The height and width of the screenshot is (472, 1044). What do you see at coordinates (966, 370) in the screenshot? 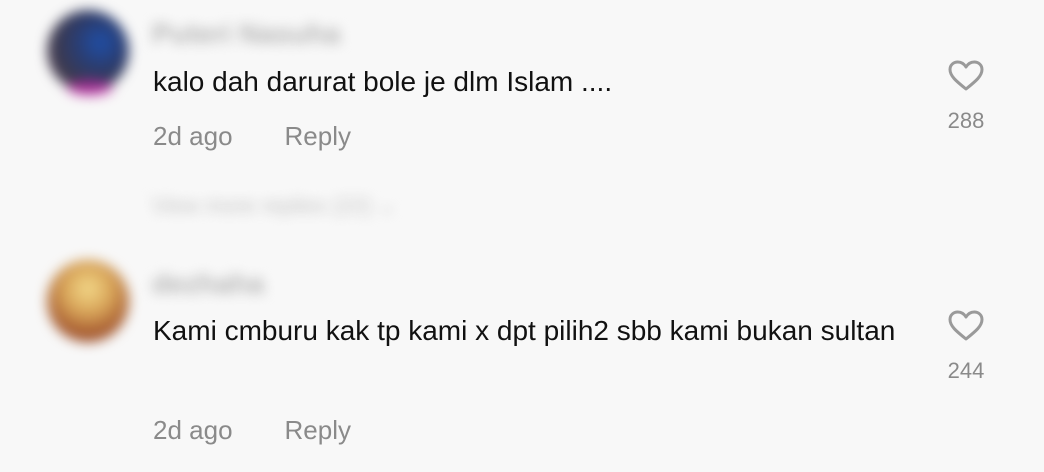
I see `like-count: 244` at bounding box center [966, 370].